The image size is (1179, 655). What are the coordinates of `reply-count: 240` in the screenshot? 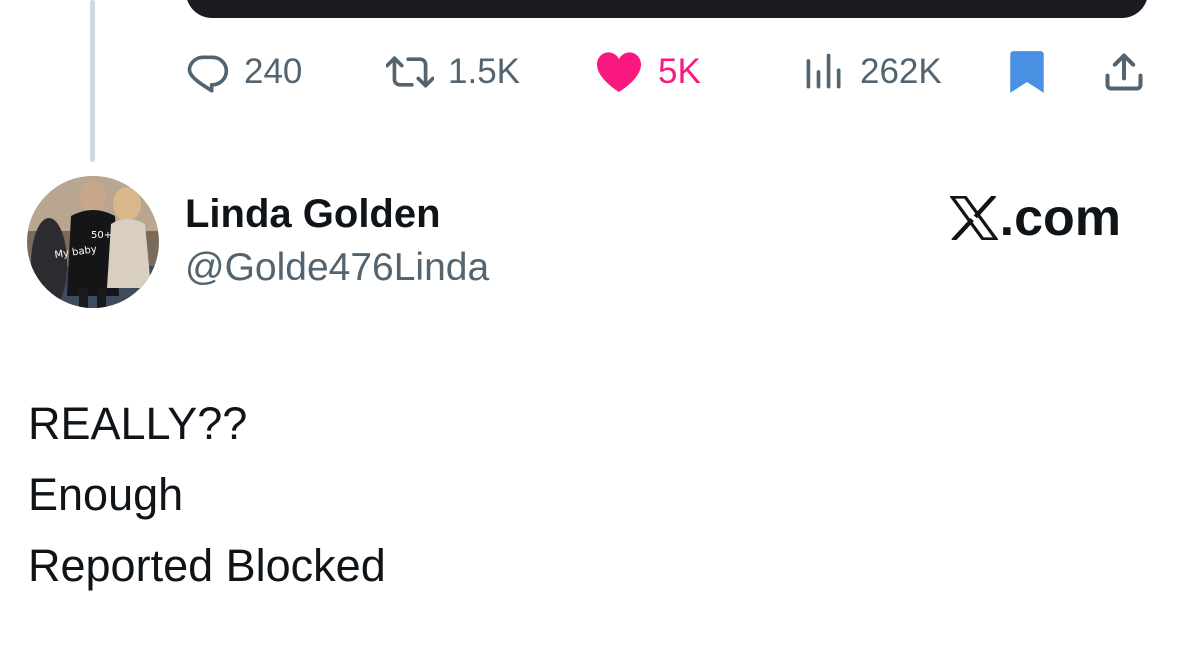 It's located at (273, 71).